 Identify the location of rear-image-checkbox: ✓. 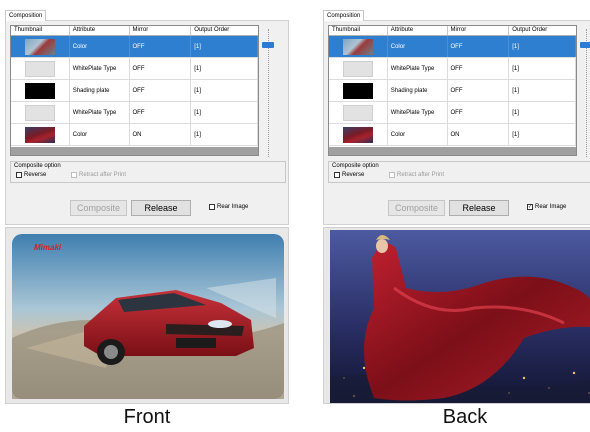
(530, 207).